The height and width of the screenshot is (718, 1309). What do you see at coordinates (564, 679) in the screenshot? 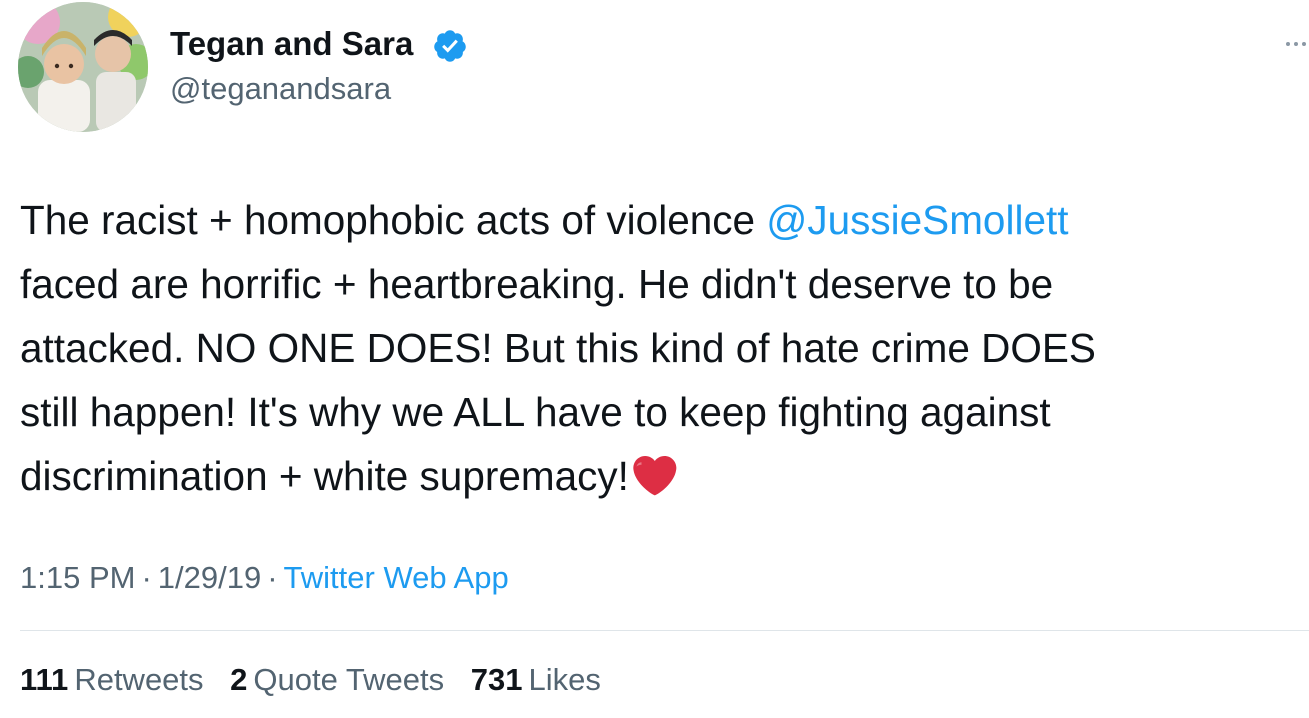
I see `likes-label: Likes` at bounding box center [564, 679].